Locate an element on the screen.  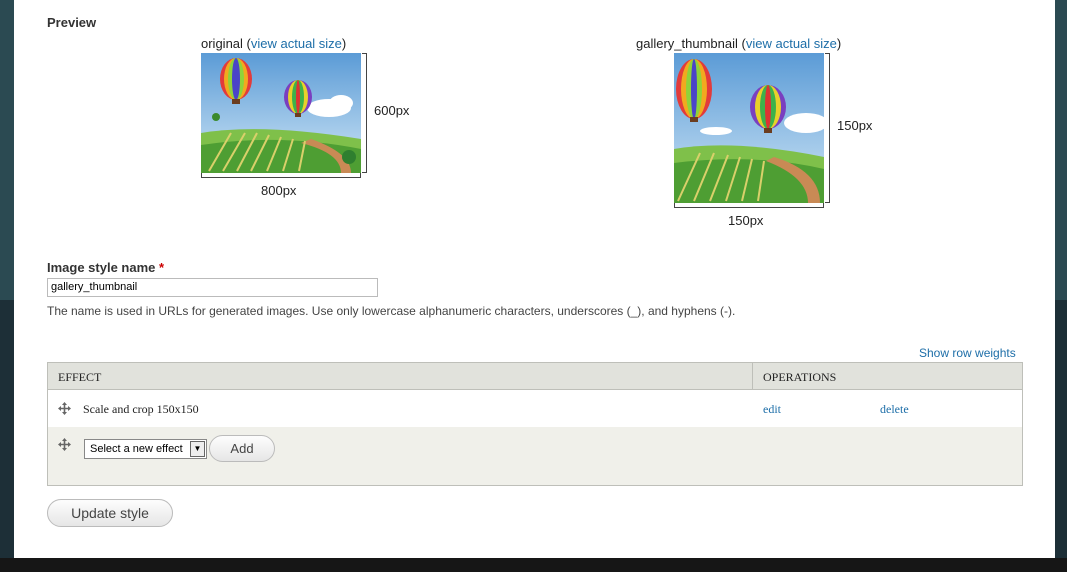
derivative-preview-image is located at coordinates (749, 128).